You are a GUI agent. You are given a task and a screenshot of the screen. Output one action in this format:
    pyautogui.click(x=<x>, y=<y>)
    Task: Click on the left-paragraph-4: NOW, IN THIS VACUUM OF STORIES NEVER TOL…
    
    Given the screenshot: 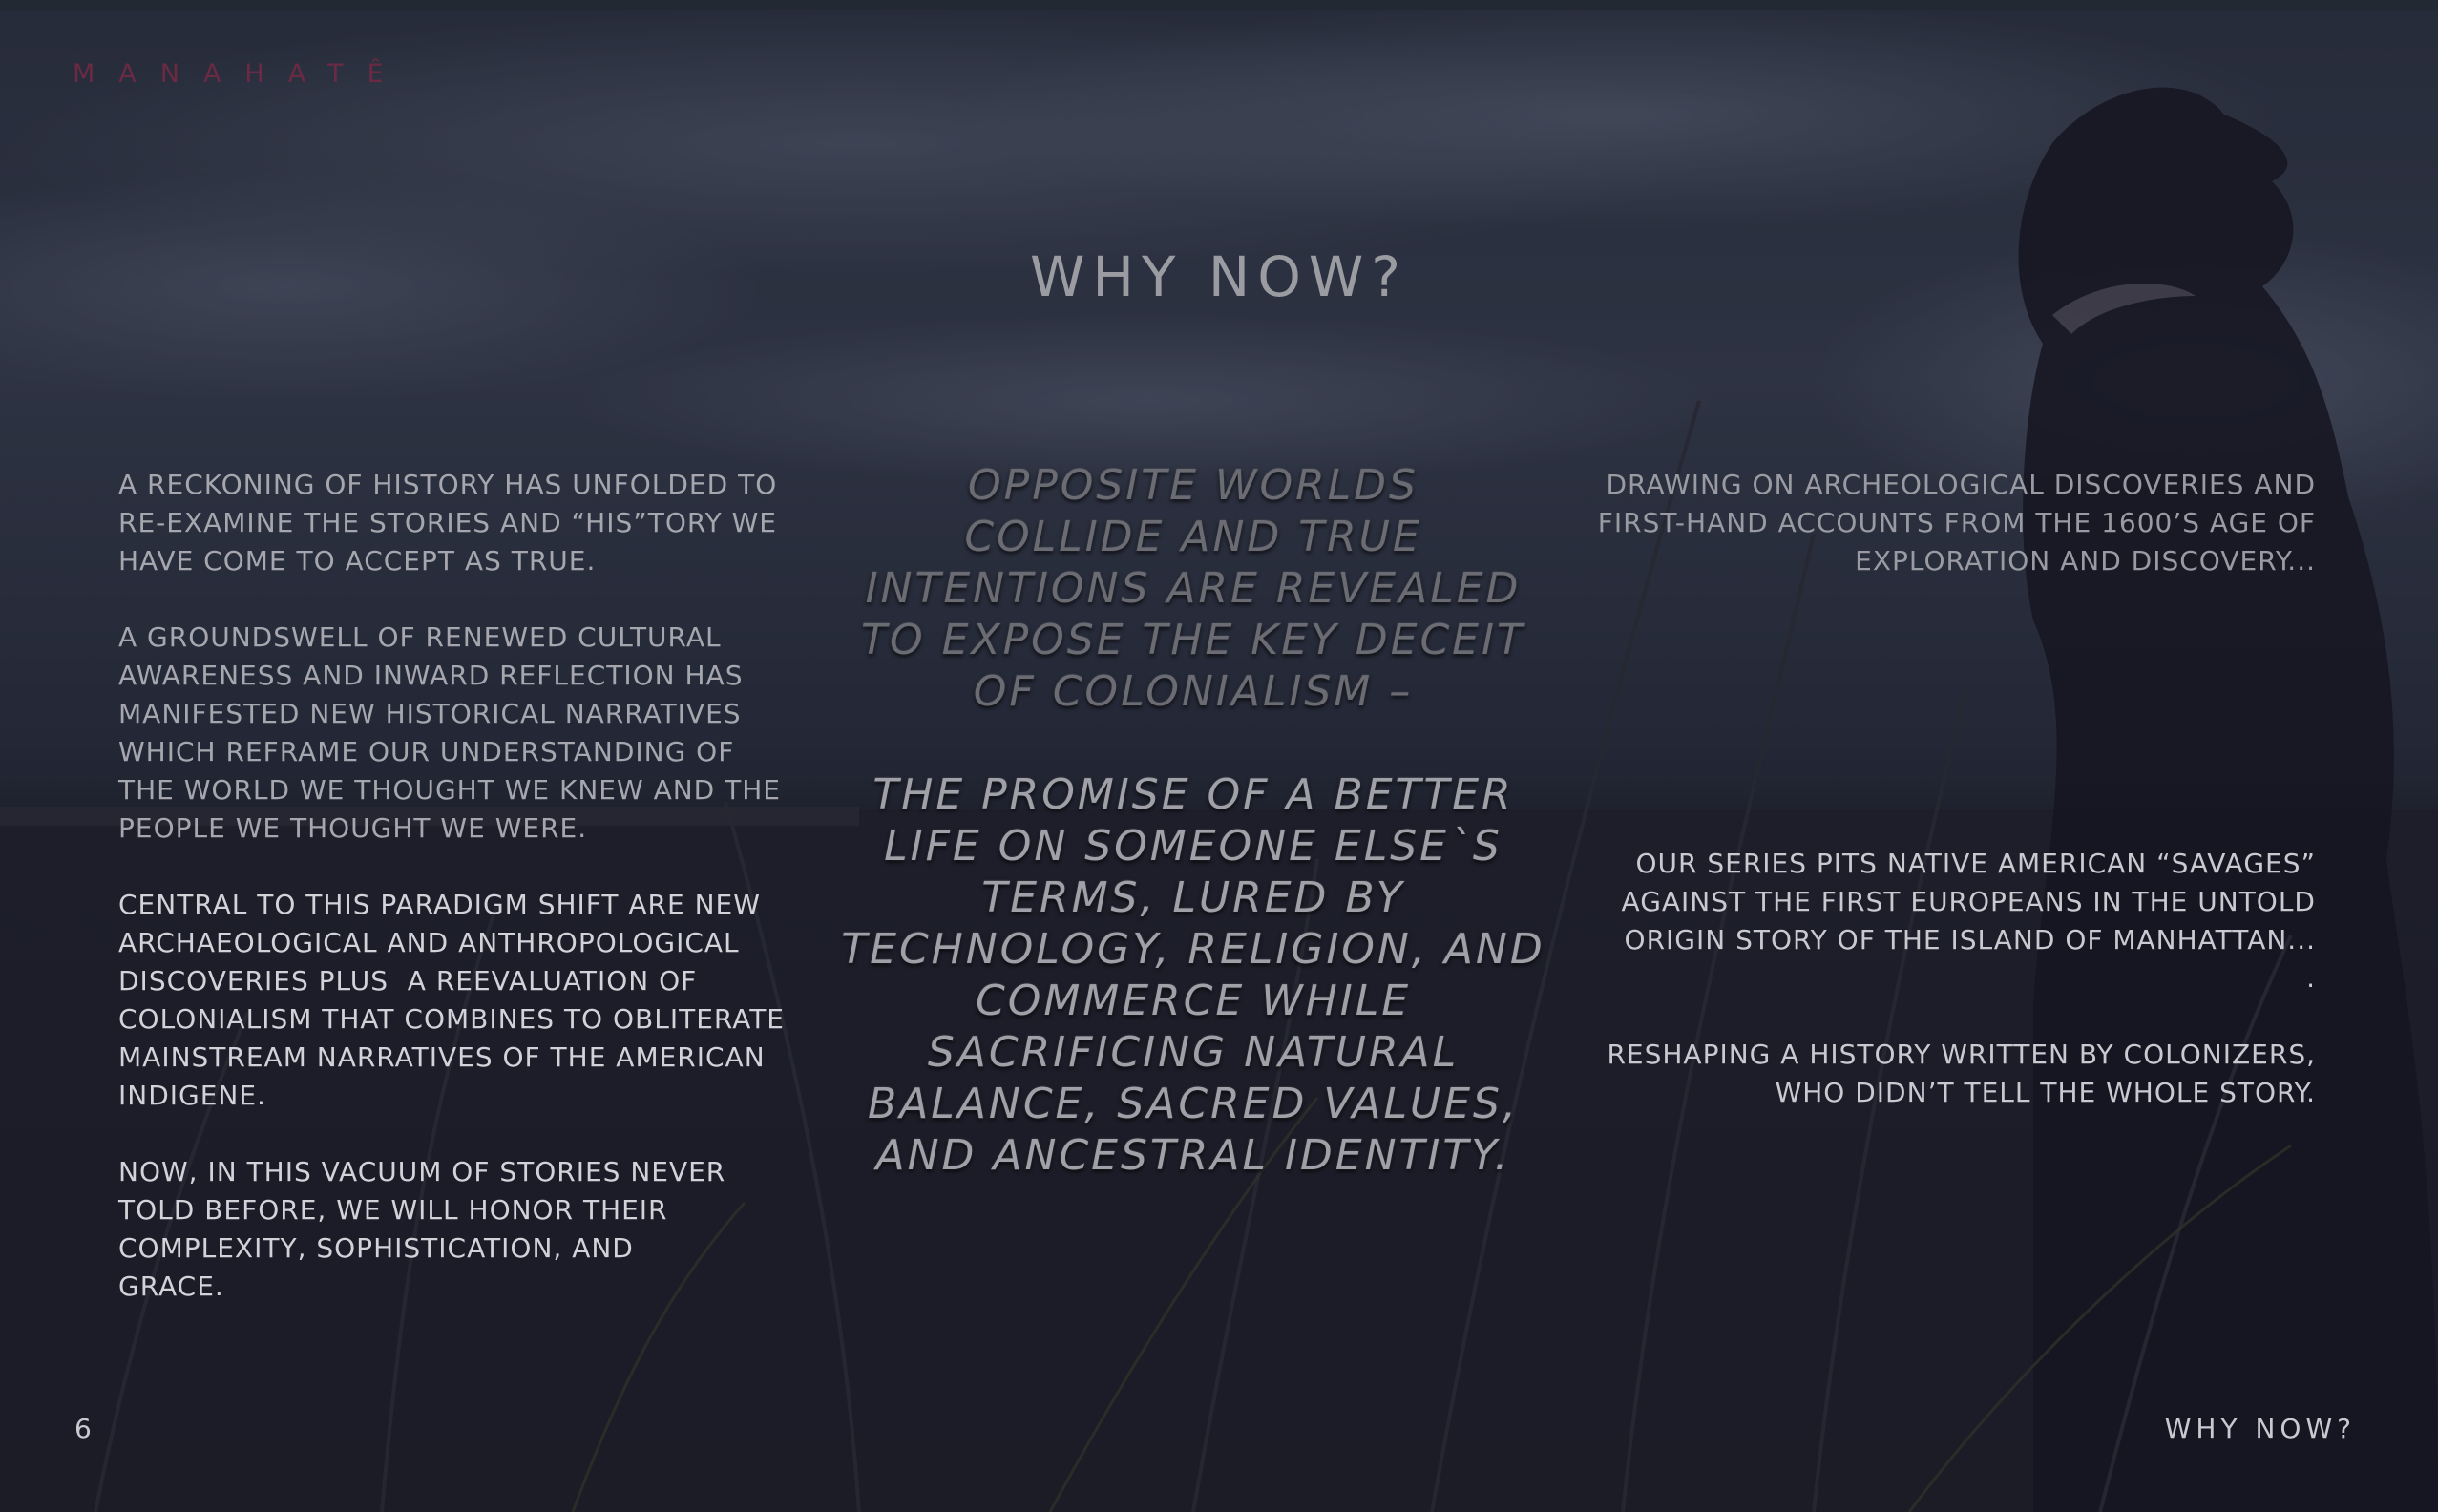 What is the action you would take?
    pyautogui.click(x=422, y=1229)
    